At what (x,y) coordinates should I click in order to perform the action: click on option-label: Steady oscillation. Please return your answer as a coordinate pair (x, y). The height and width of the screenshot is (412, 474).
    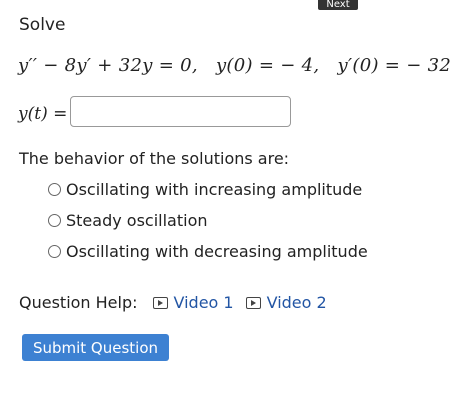
    Looking at the image, I should click on (137, 220).